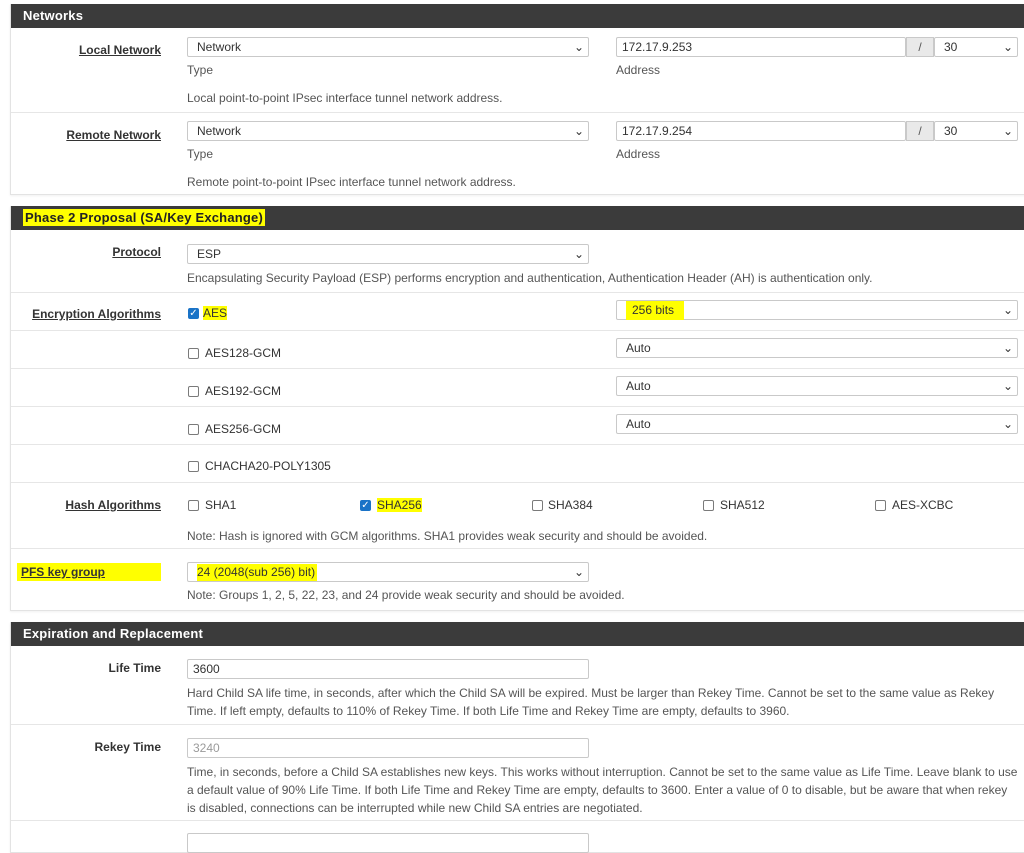 The image size is (1024, 853). What do you see at coordinates (200, 70) in the screenshot?
I see `local-type-caption: Type` at bounding box center [200, 70].